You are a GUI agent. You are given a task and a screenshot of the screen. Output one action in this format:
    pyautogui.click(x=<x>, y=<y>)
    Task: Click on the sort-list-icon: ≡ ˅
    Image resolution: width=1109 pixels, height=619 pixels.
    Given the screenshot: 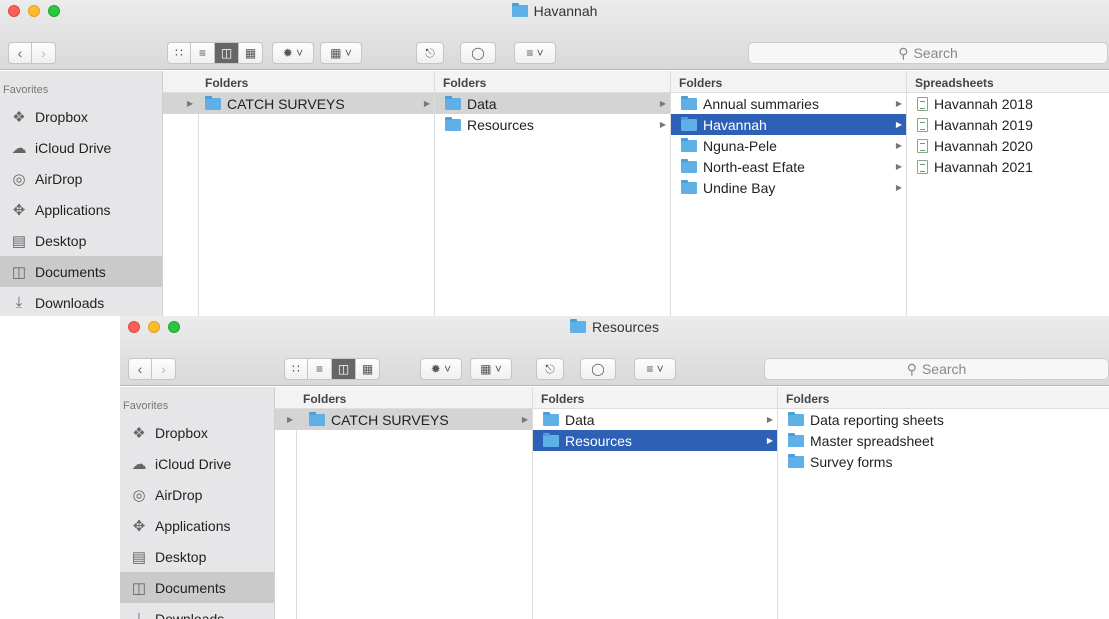 What is the action you would take?
    pyautogui.click(x=655, y=369)
    